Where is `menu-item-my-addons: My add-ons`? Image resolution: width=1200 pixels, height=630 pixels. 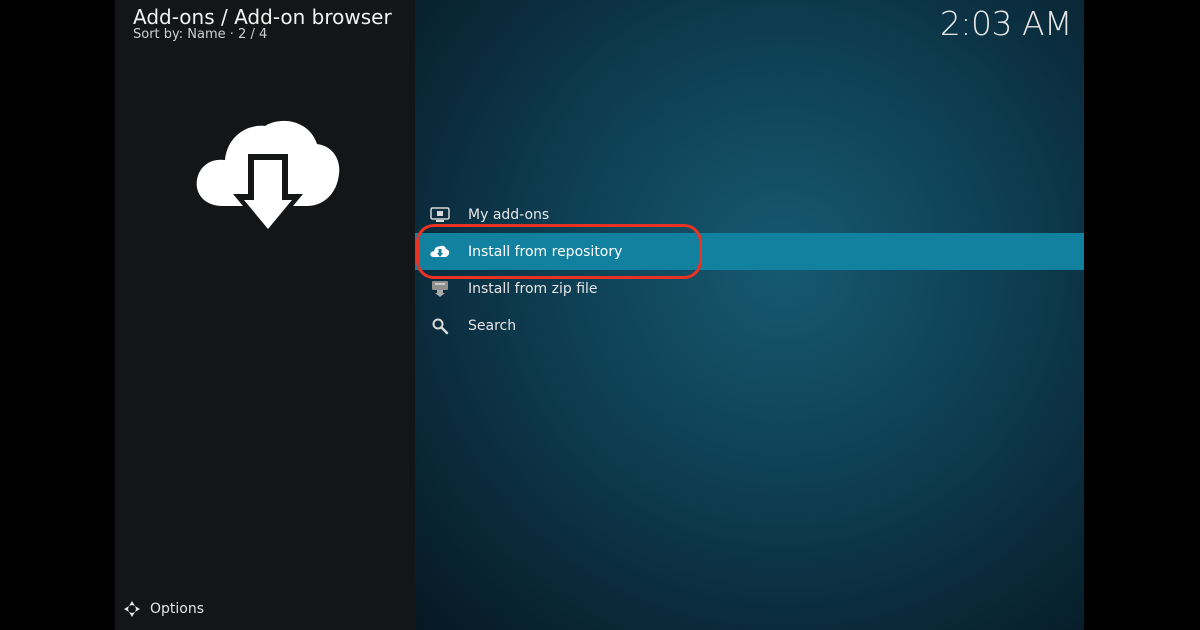 menu-item-my-addons: My add-ons is located at coordinates (749, 214).